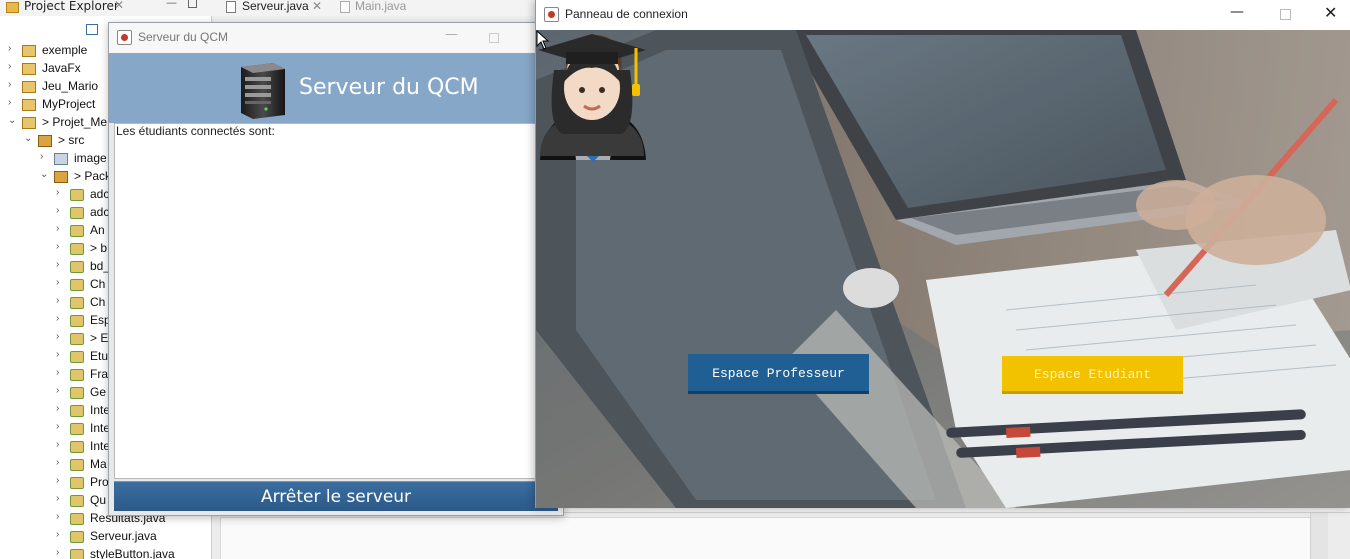  Describe the element at coordinates (97, 230) in the screenshot. I see `tree-item-label: An` at that location.